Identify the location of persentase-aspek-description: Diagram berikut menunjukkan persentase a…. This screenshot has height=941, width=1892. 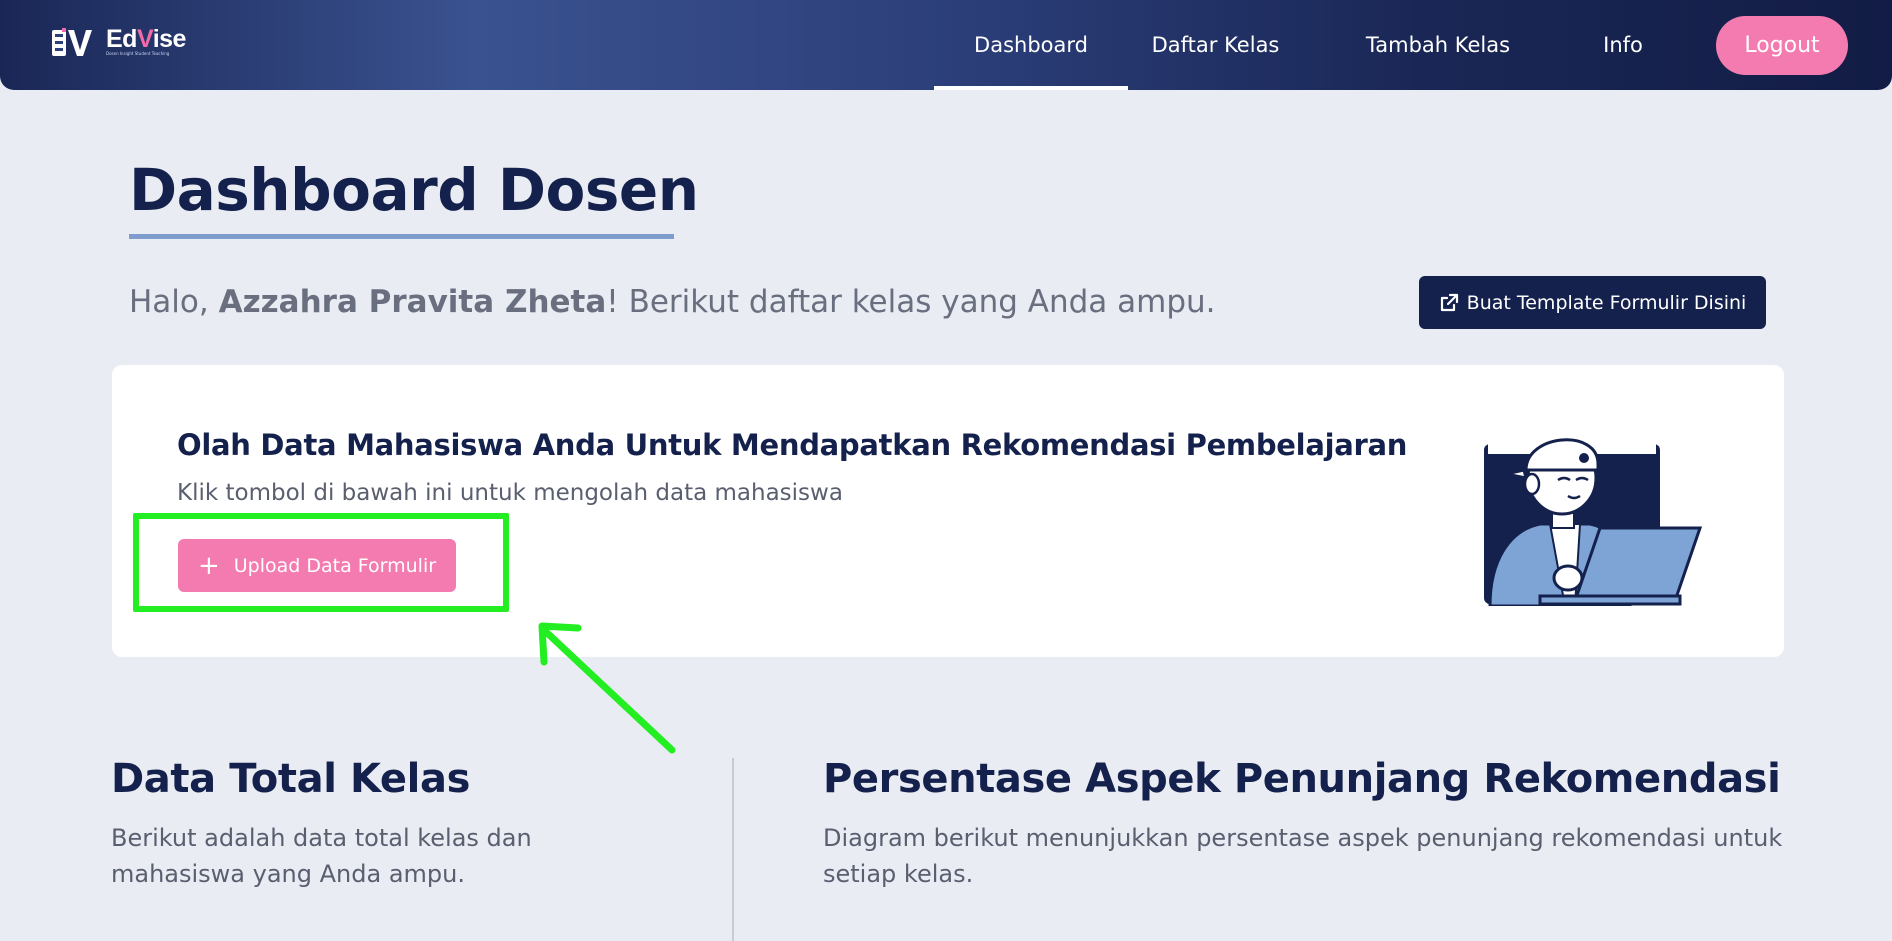
(1303, 856).